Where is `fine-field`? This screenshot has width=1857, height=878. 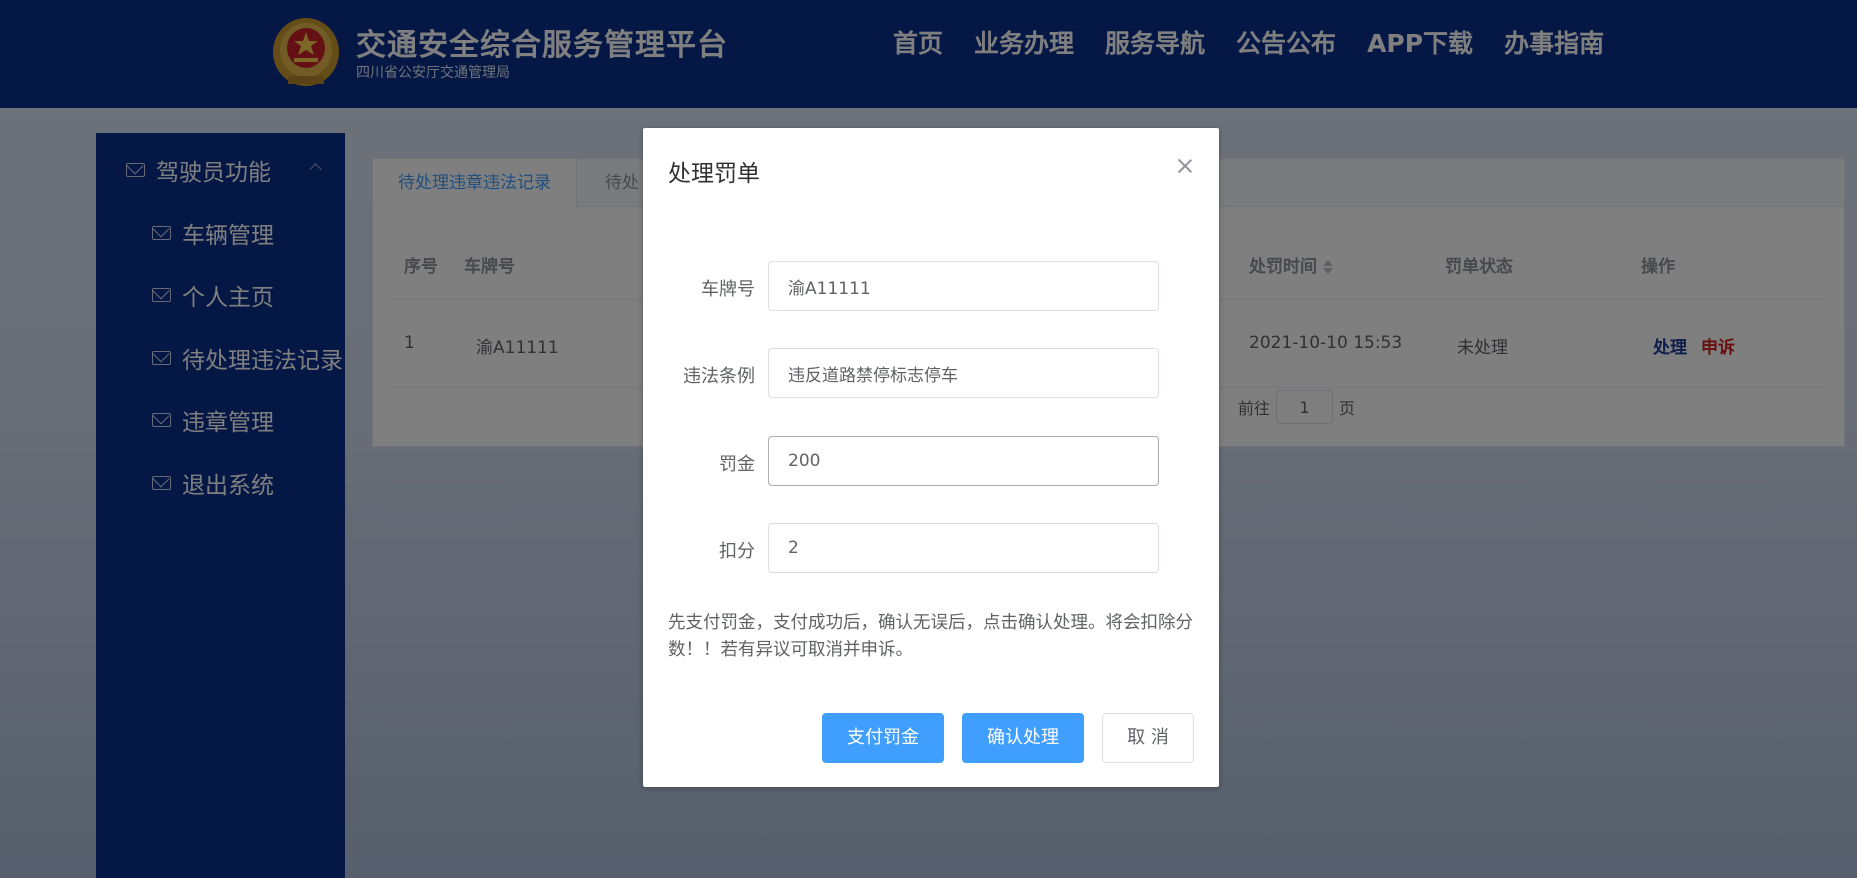
fine-field is located at coordinates (963, 461).